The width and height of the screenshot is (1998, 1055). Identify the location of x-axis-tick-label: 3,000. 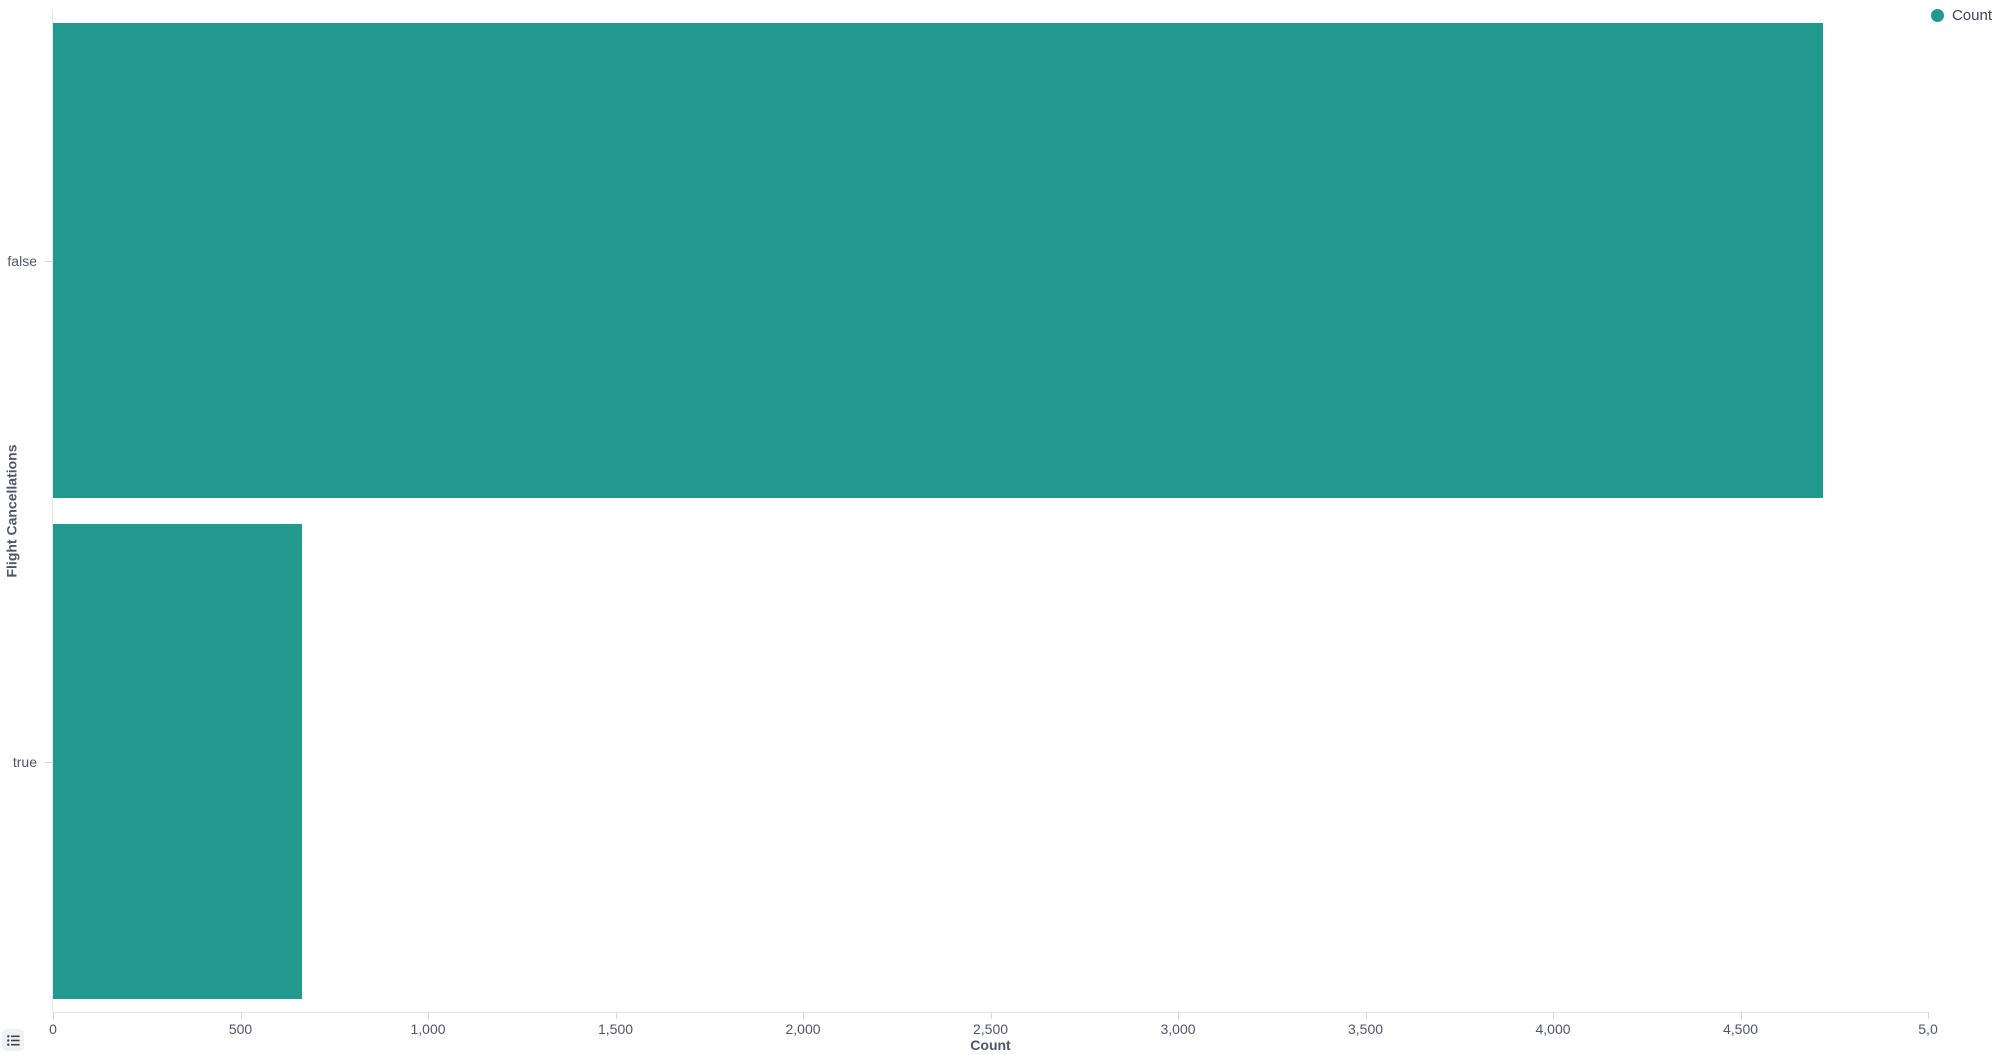
(1178, 1029).